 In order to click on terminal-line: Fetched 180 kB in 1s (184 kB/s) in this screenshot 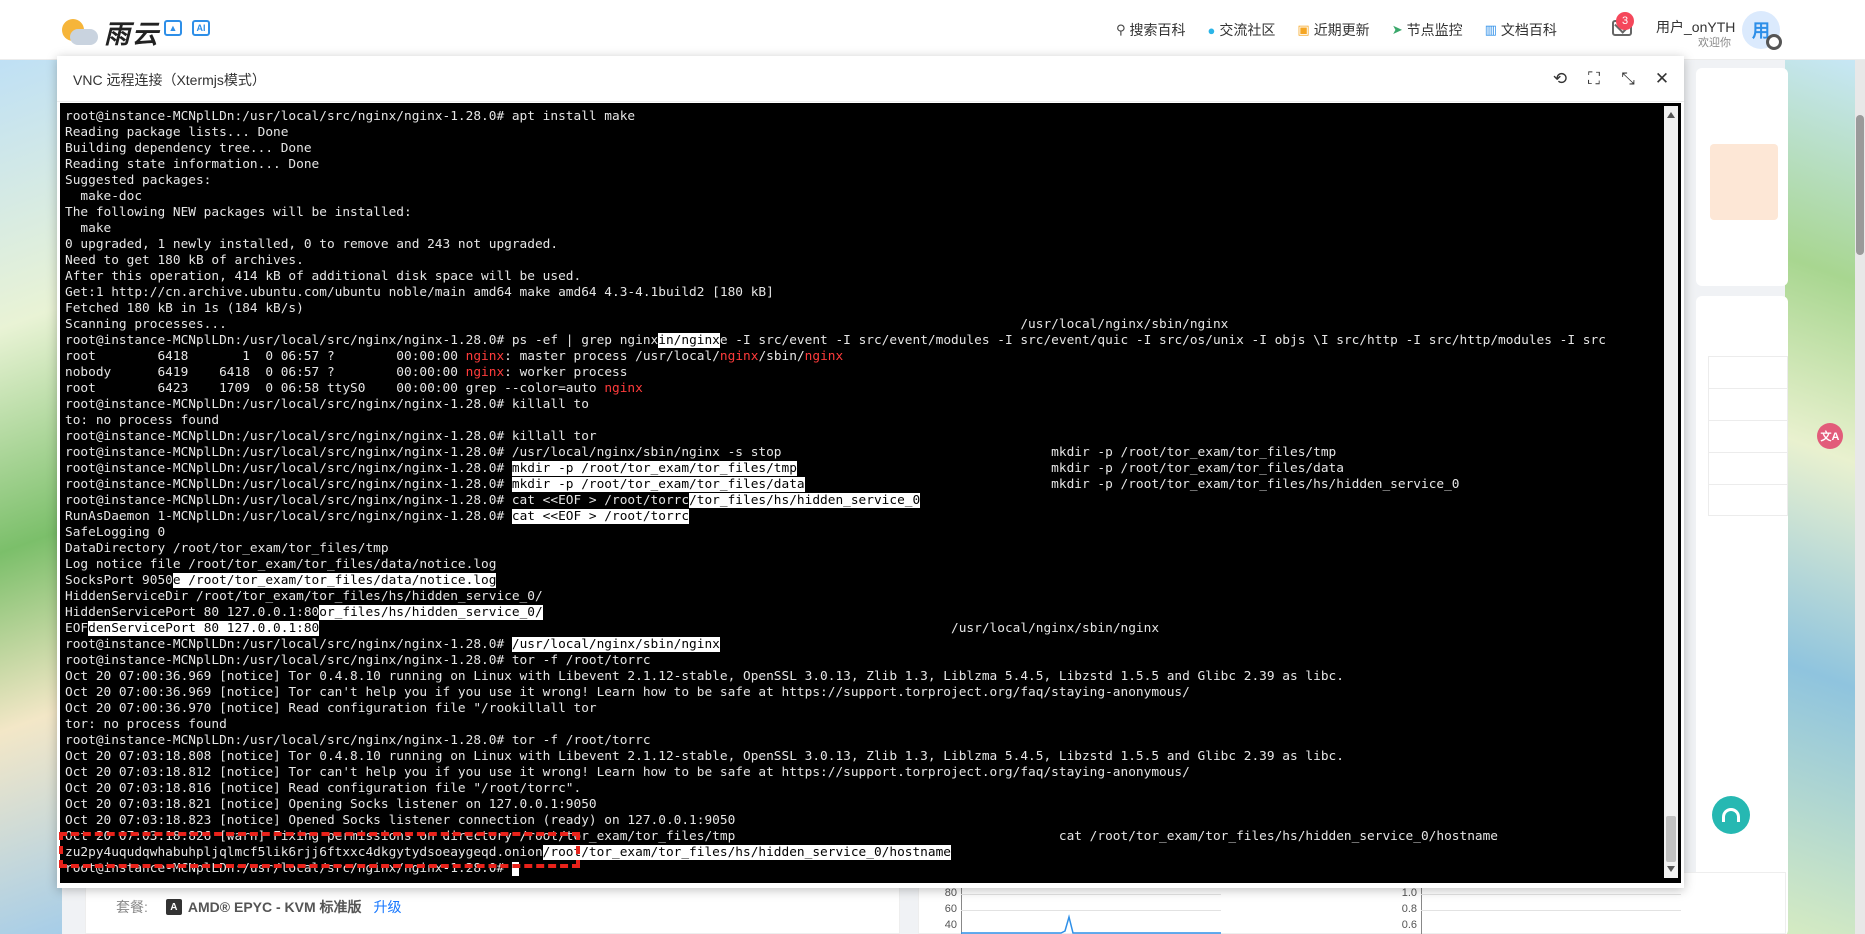, I will do `click(862, 309)`.